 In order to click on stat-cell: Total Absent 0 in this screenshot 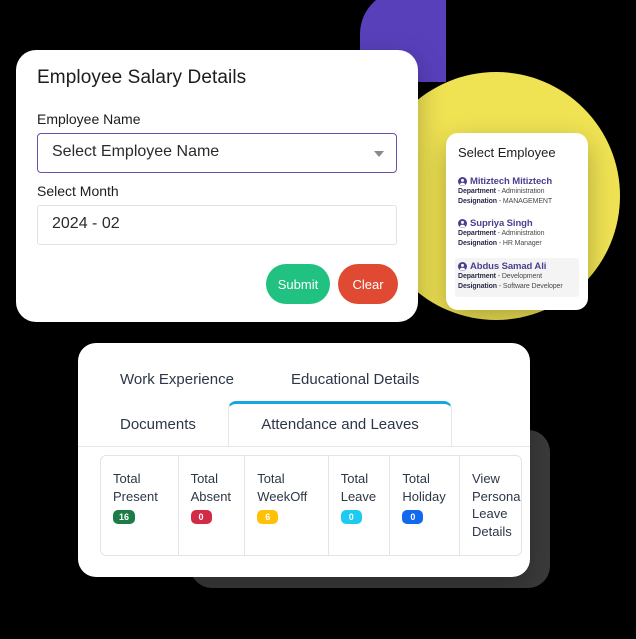, I will do `click(212, 505)`.